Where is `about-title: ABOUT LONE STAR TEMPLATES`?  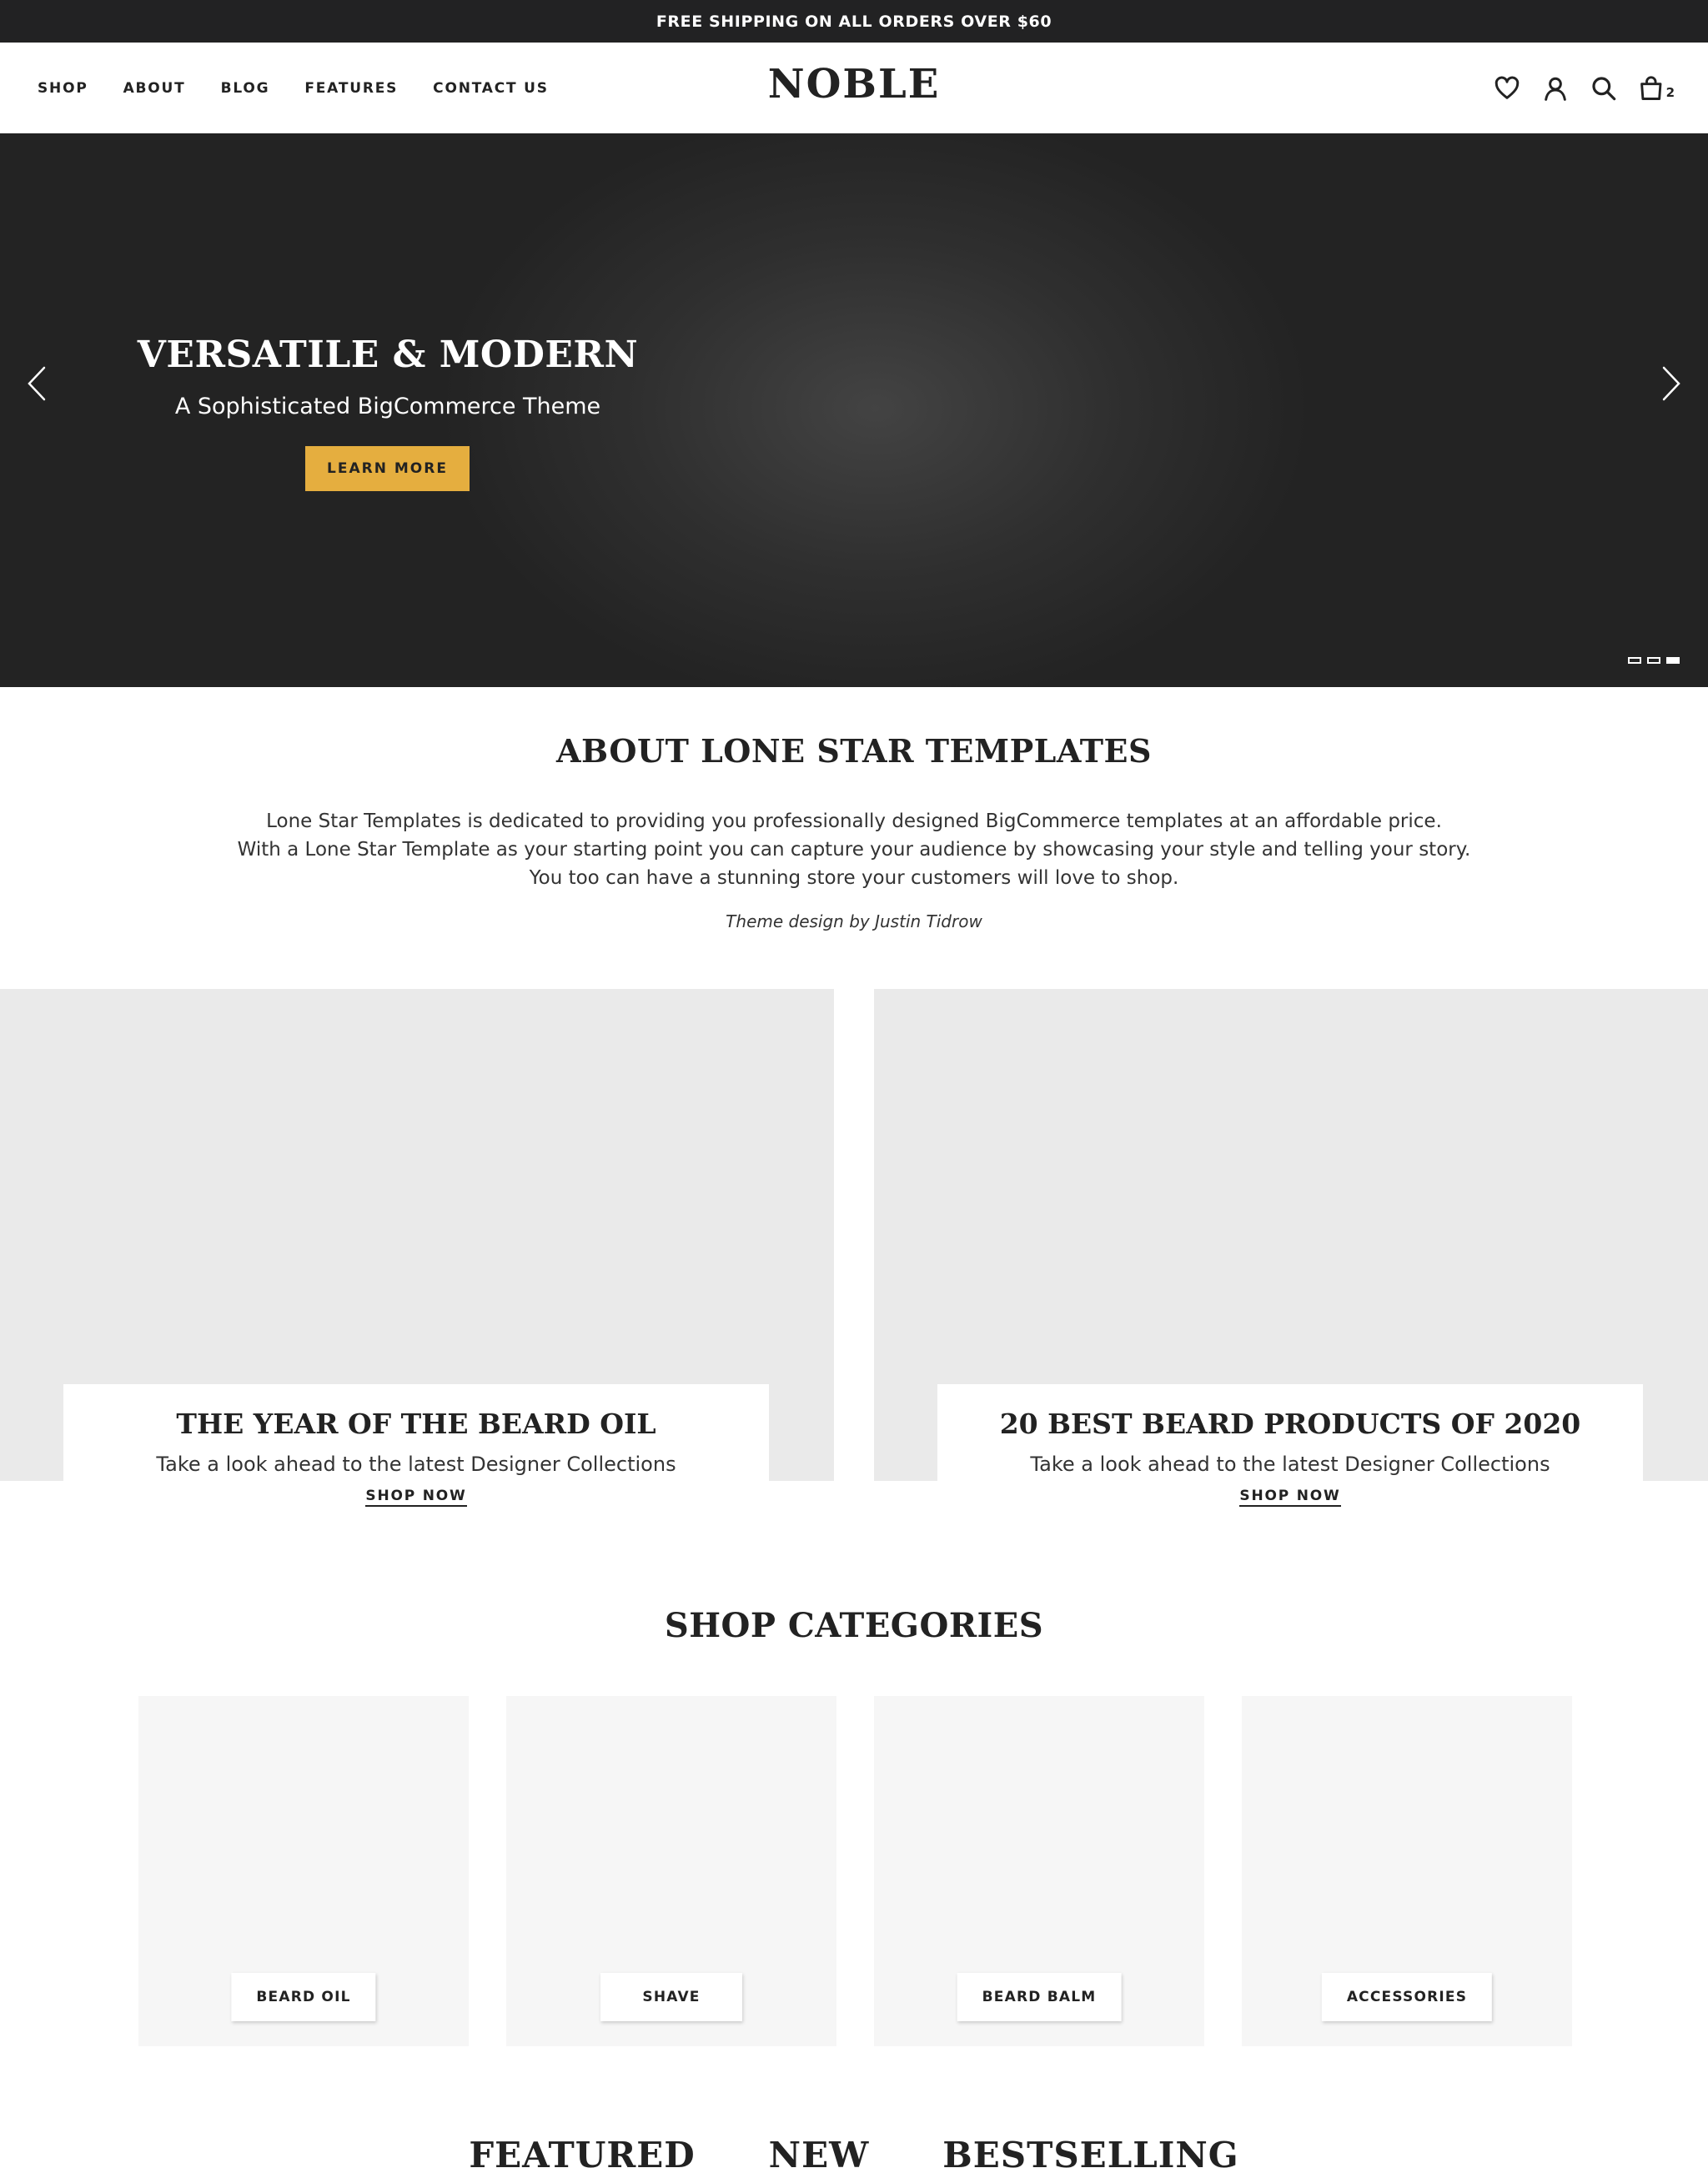
about-title: ABOUT LONE STAR TEMPLATES is located at coordinates (854, 751).